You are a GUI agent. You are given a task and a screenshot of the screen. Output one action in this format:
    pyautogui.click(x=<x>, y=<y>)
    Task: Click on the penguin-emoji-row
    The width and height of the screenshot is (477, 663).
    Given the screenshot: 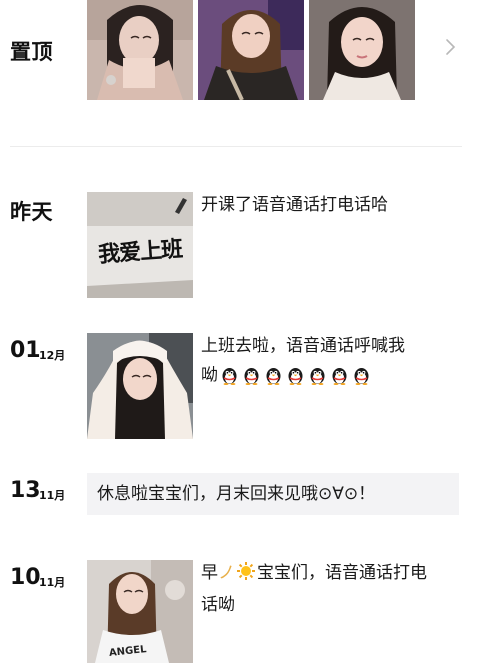 What is the action you would take?
    pyautogui.click(x=297, y=375)
    